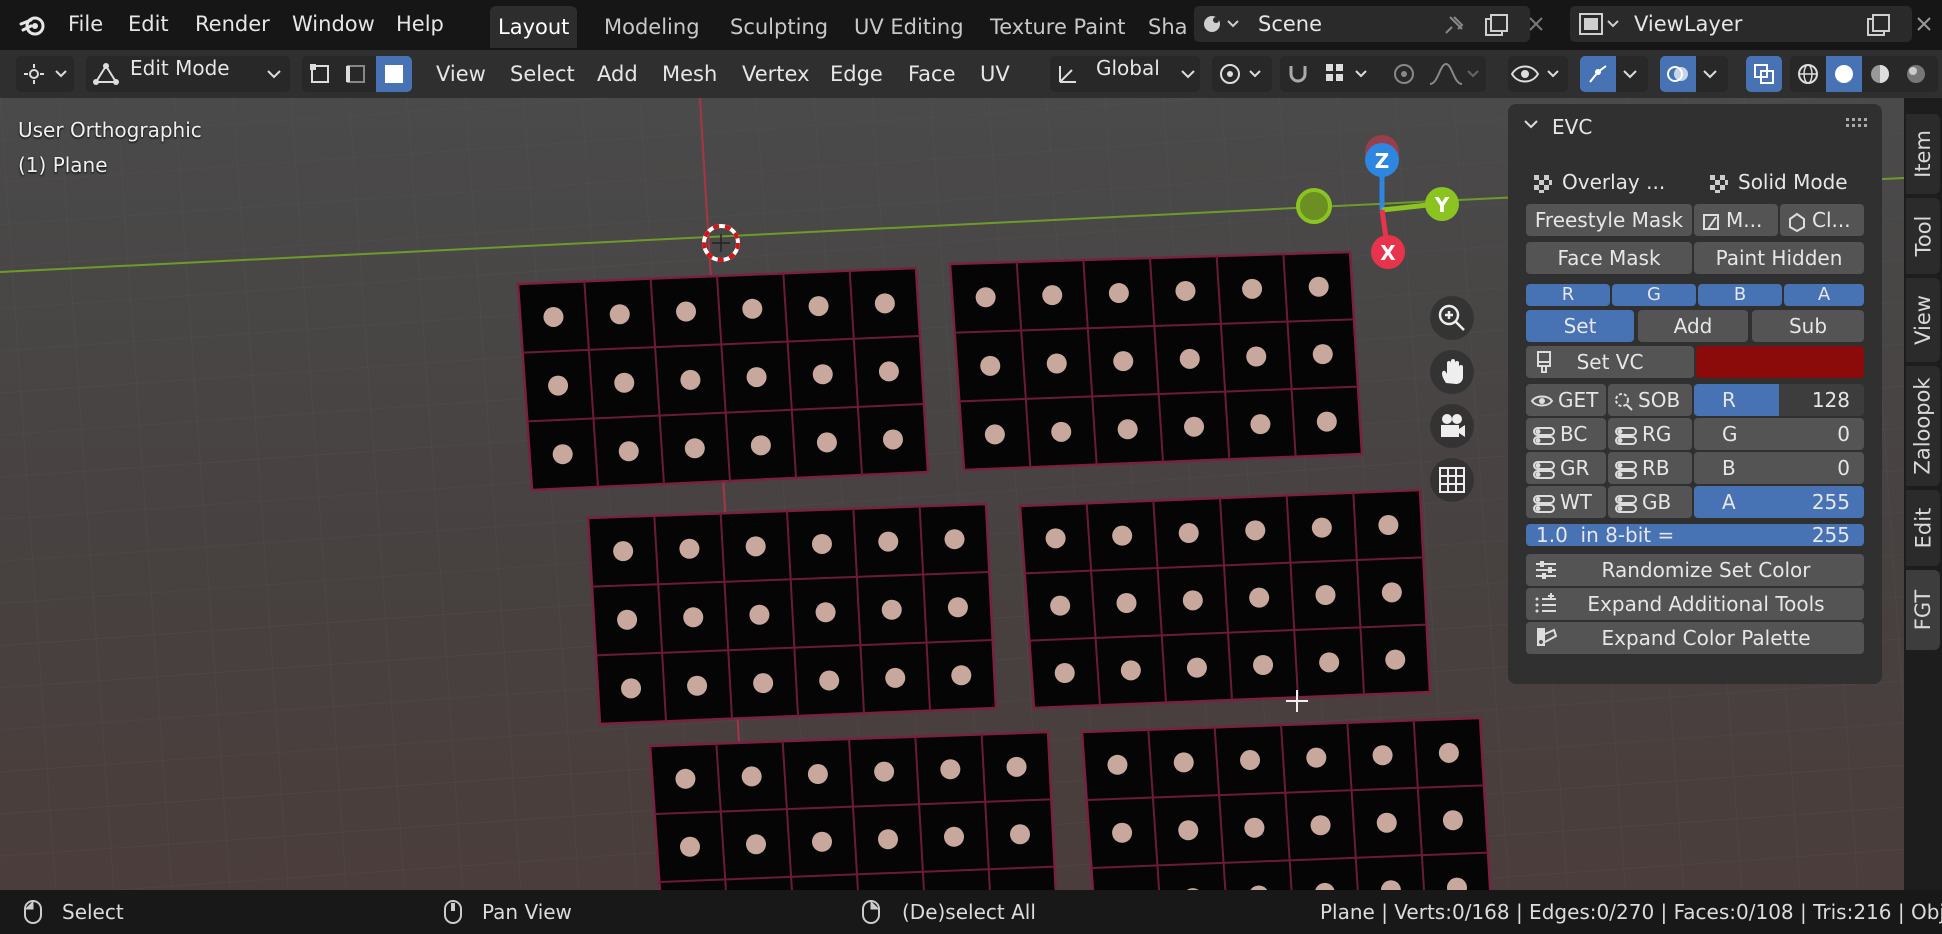 The image size is (1942, 934). I want to click on set-vc-color-swatch, so click(1780, 362).